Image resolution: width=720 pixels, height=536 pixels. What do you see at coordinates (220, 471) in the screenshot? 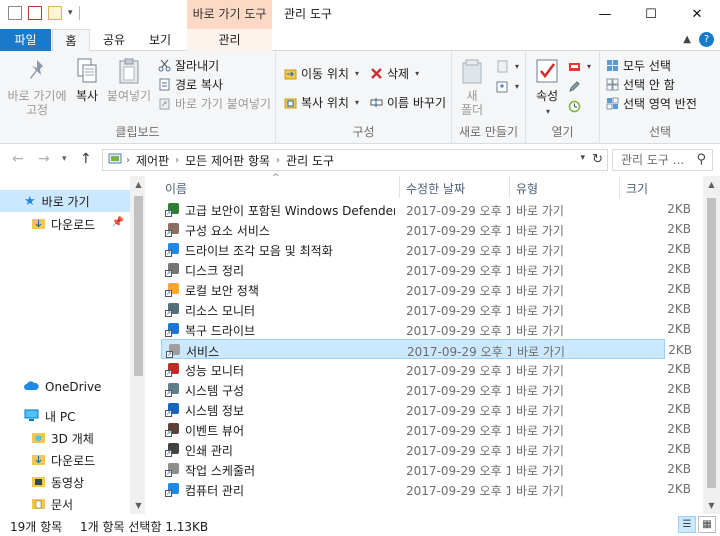
I see `file-name: 작업 스케줄러` at bounding box center [220, 471].